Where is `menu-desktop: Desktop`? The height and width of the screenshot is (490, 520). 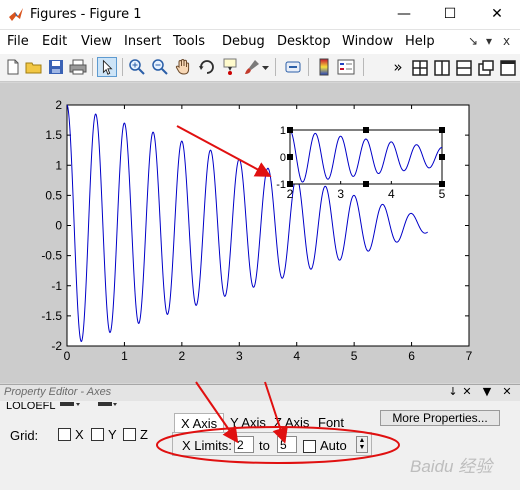
menu-desktop: Desktop is located at coordinates (304, 41).